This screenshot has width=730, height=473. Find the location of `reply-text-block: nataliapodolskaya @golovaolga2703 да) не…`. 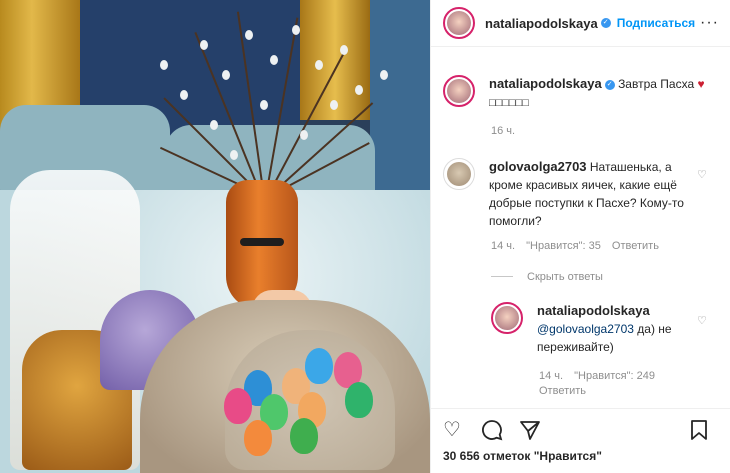

reply-text-block: nataliapodolskaya @golovaolga2703 да) не… is located at coordinates (612, 329).